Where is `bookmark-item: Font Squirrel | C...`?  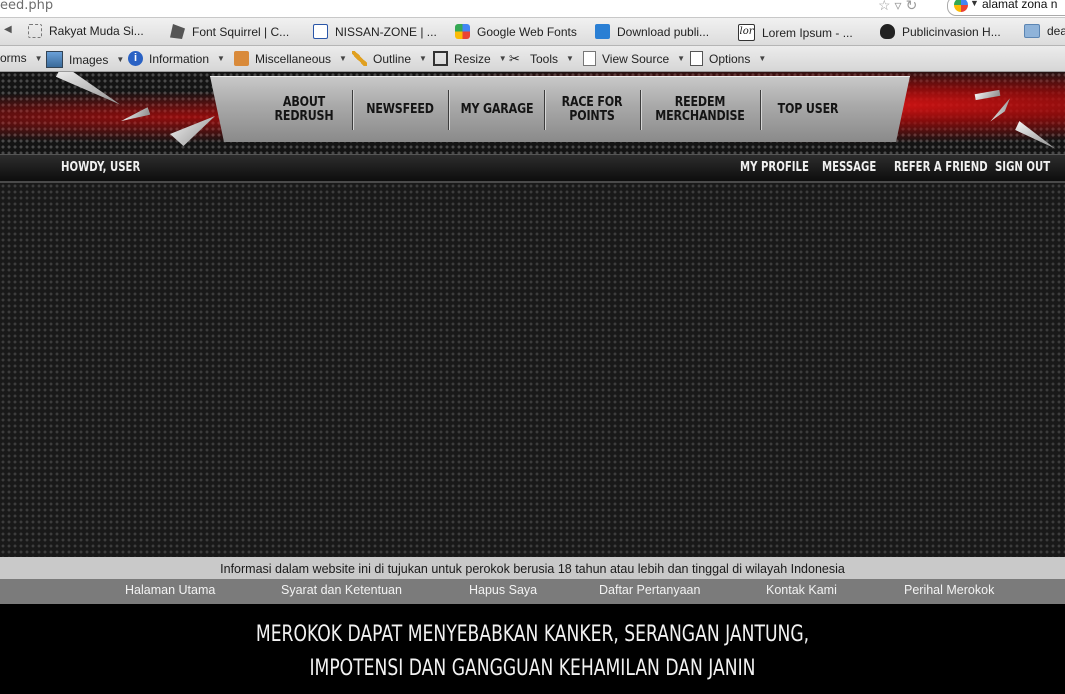
bookmark-item: Font Squirrel | C... is located at coordinates (229, 31).